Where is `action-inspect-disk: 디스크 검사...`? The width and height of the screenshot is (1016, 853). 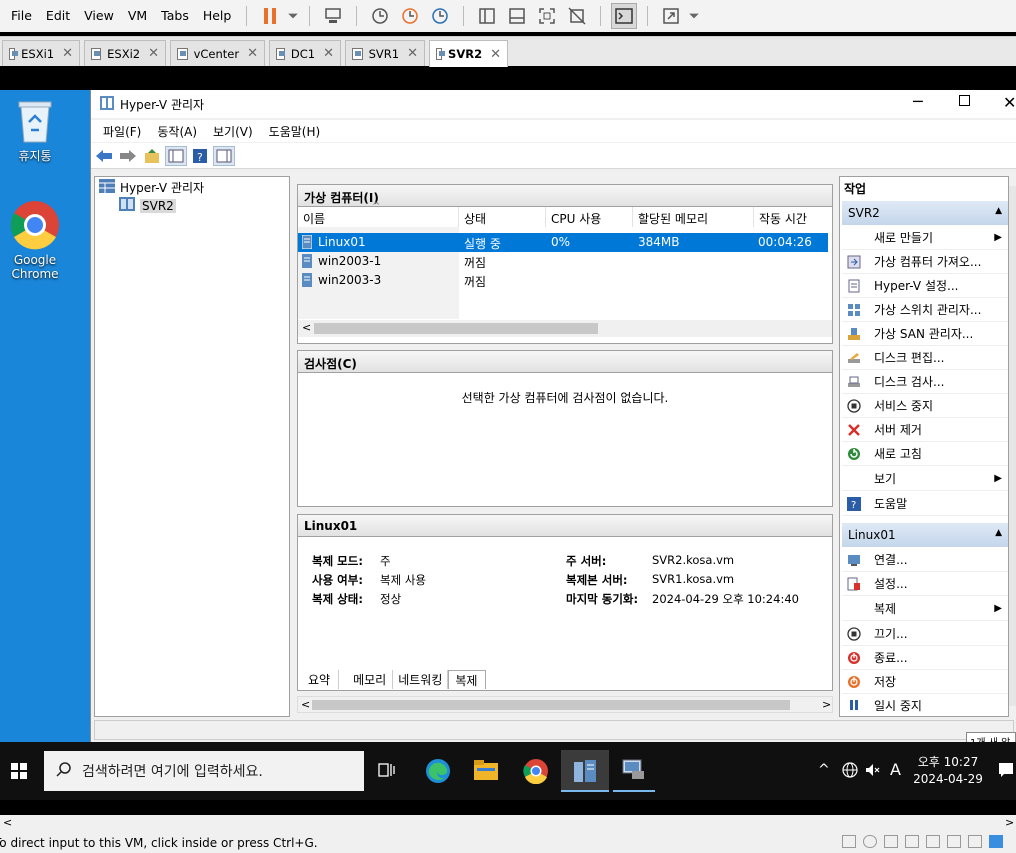
action-inspect-disk: 디스크 검사... is located at coordinates (925, 382).